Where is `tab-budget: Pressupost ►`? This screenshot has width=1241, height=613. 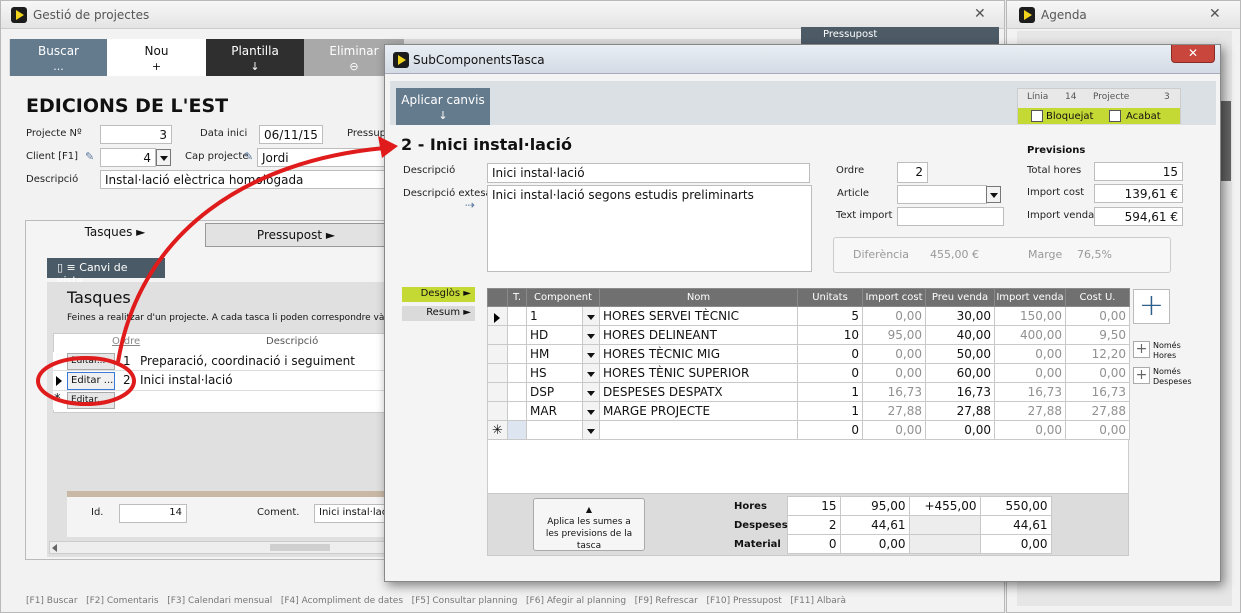
tab-budget: Pressupost ► is located at coordinates (296, 235).